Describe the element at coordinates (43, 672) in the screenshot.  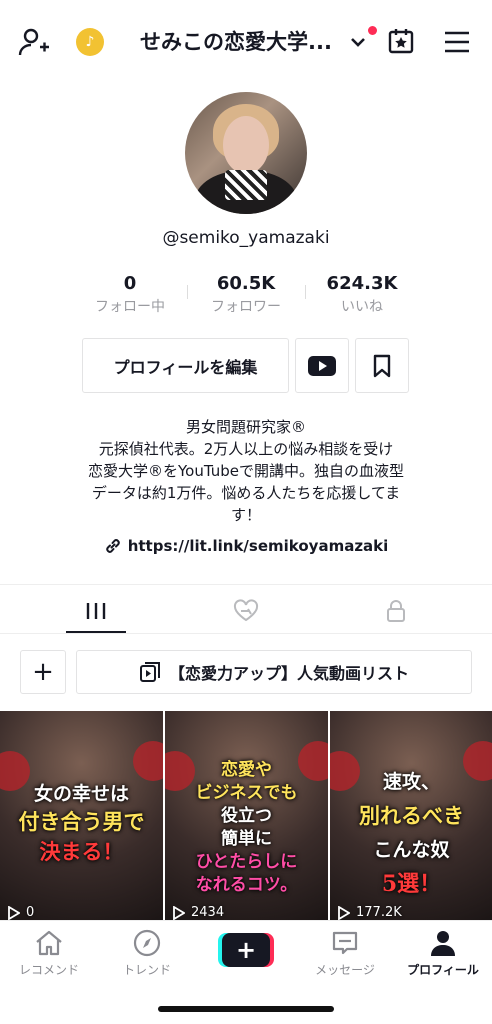
I see `add-playlist-button: +` at that location.